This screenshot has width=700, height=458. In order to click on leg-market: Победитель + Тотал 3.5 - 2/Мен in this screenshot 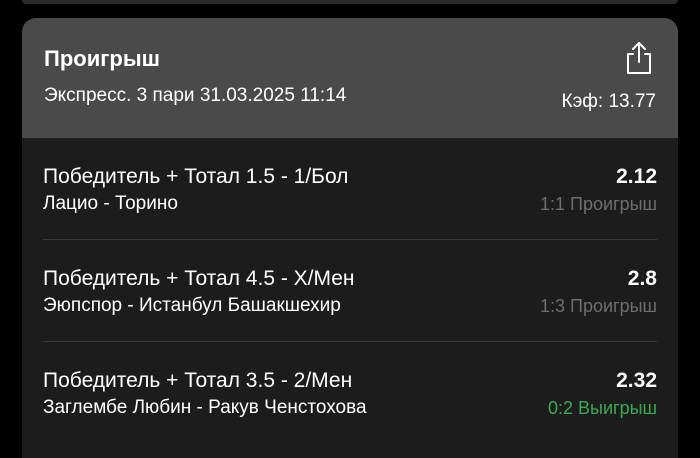, I will do `click(198, 380)`.